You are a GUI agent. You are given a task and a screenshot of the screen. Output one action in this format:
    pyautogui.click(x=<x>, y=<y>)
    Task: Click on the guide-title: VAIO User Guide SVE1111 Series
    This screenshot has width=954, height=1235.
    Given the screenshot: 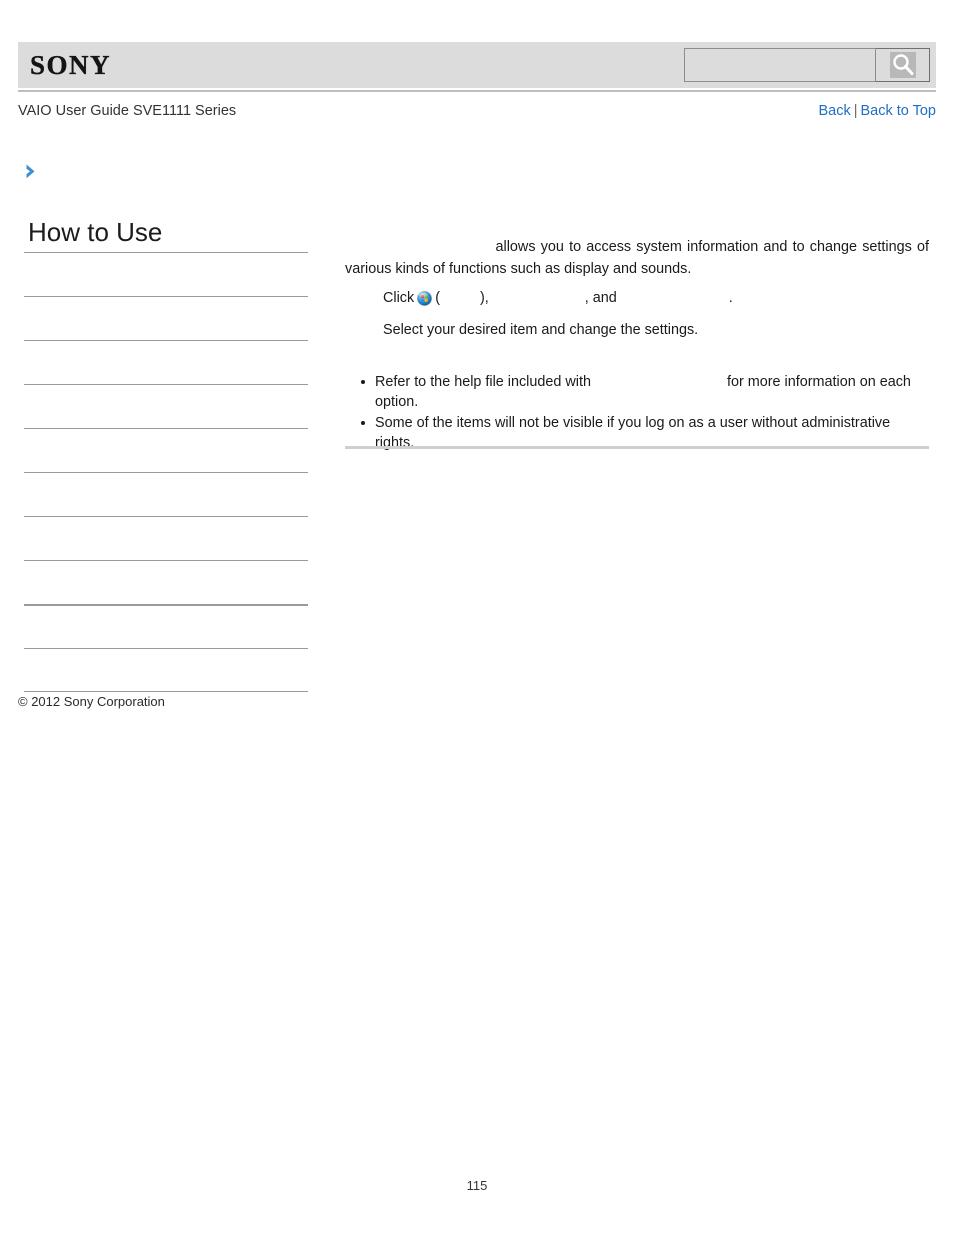 What is the action you would take?
    pyautogui.click(x=127, y=111)
    